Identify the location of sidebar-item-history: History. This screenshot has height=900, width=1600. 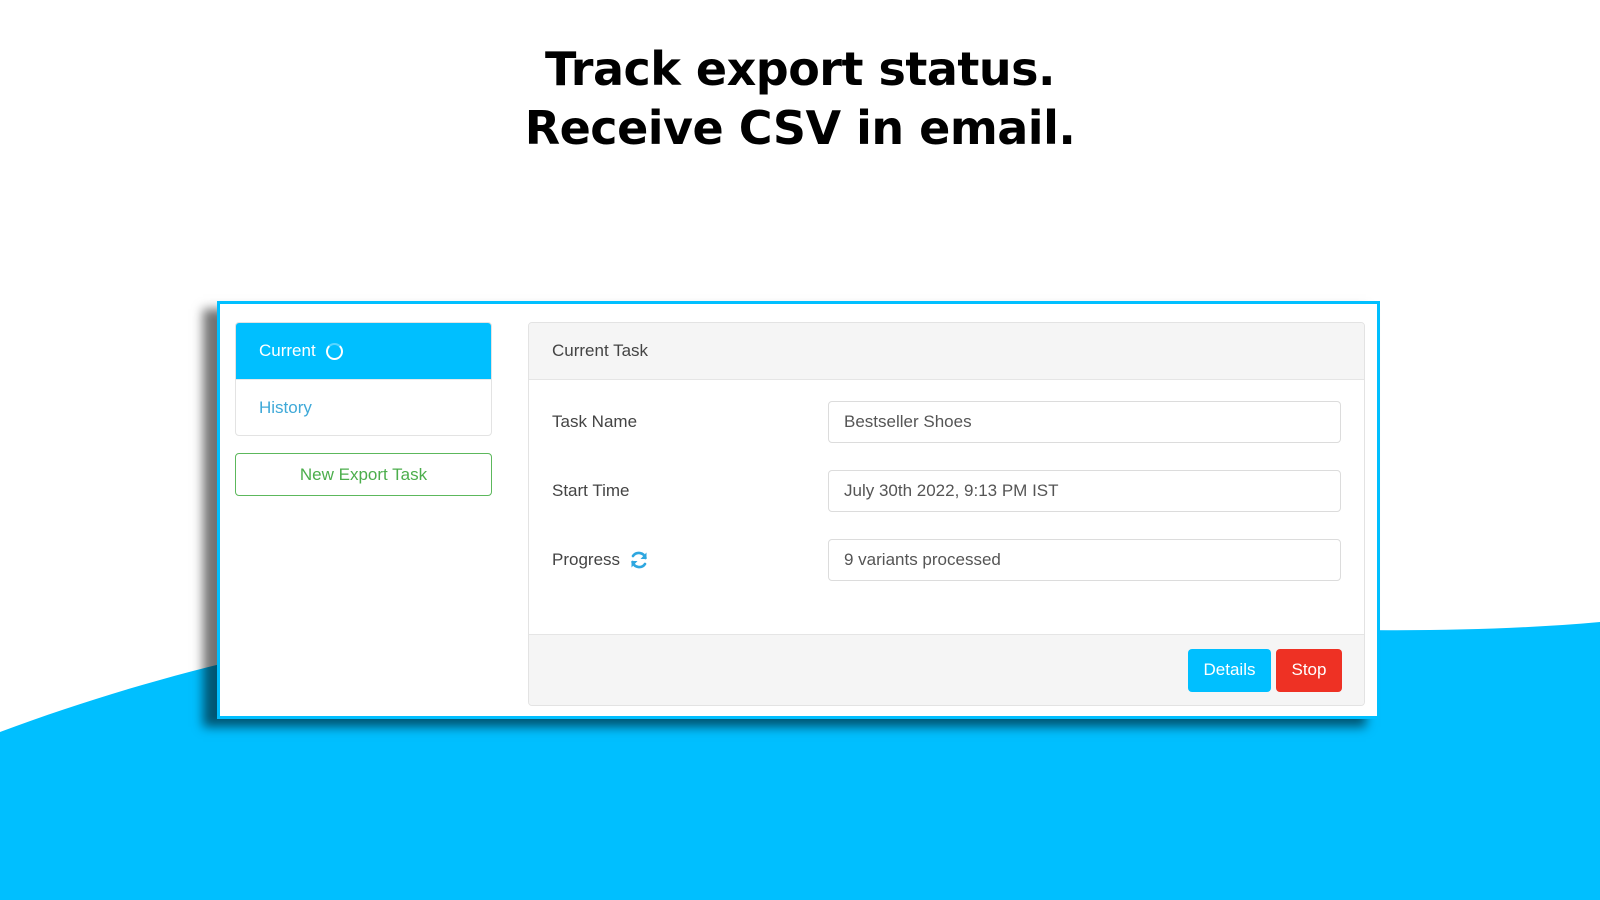
(363, 407).